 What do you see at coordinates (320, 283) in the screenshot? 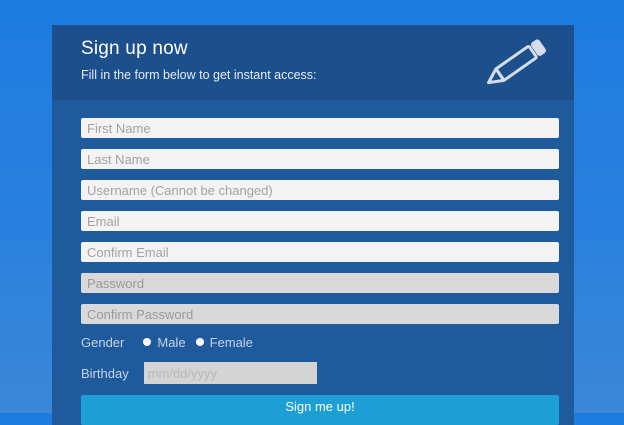
I see `password-field` at bounding box center [320, 283].